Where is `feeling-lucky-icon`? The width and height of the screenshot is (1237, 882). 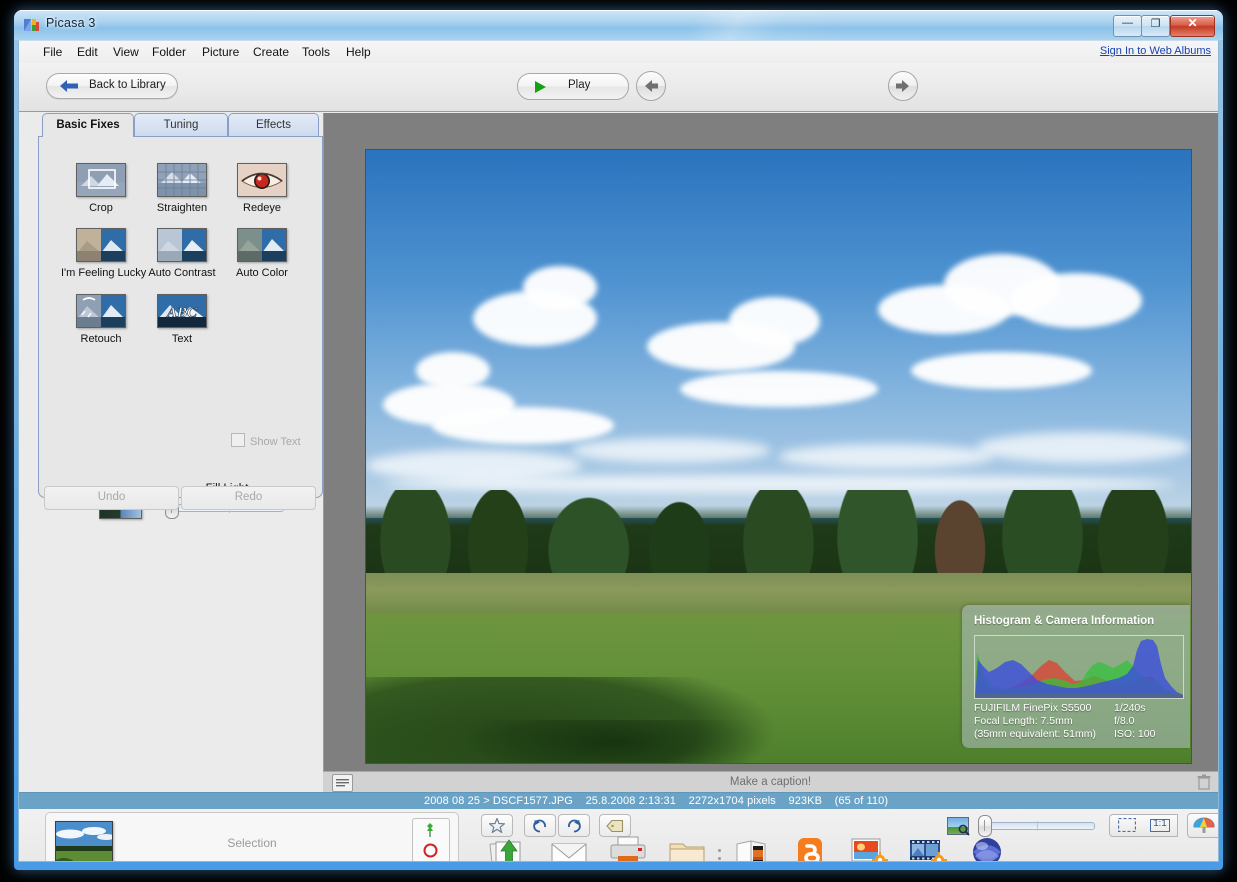
feeling-lucky-icon is located at coordinates (101, 245).